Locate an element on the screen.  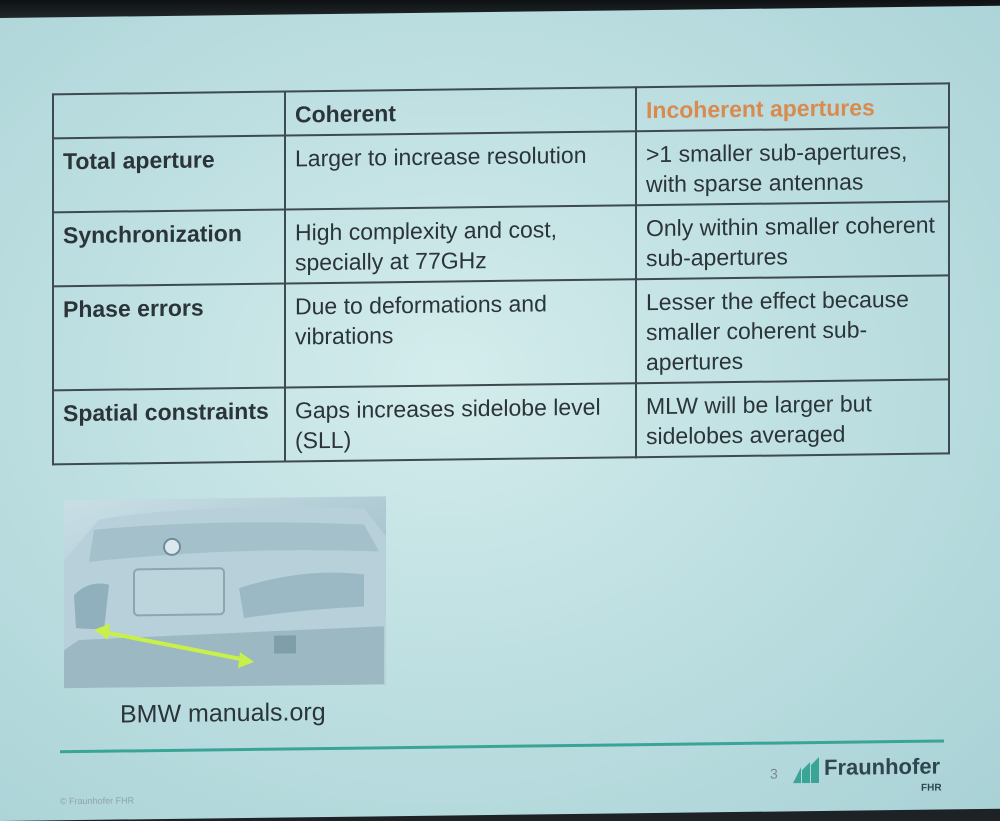
column-header-incoherent: Incoherent apertures is located at coordinates (792, 107).